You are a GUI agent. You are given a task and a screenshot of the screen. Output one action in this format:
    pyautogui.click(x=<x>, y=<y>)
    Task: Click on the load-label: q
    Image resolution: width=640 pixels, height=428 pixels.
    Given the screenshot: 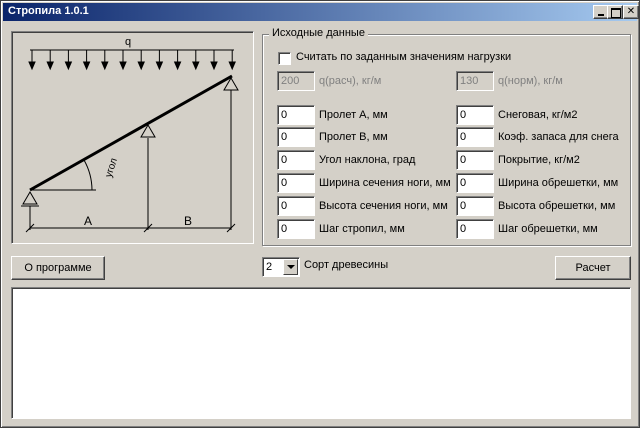 What is the action you would take?
    pyautogui.click(x=128, y=42)
    